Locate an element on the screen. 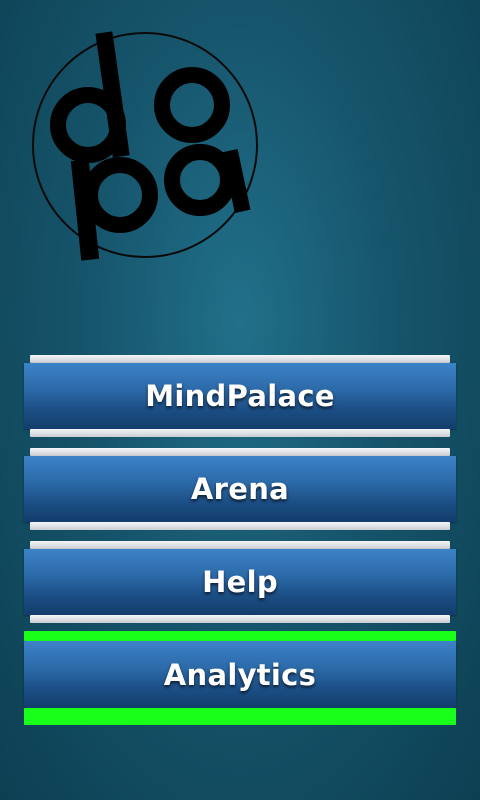 The width and height of the screenshot is (480, 800). analytics-label: Analytics is located at coordinates (240, 675).